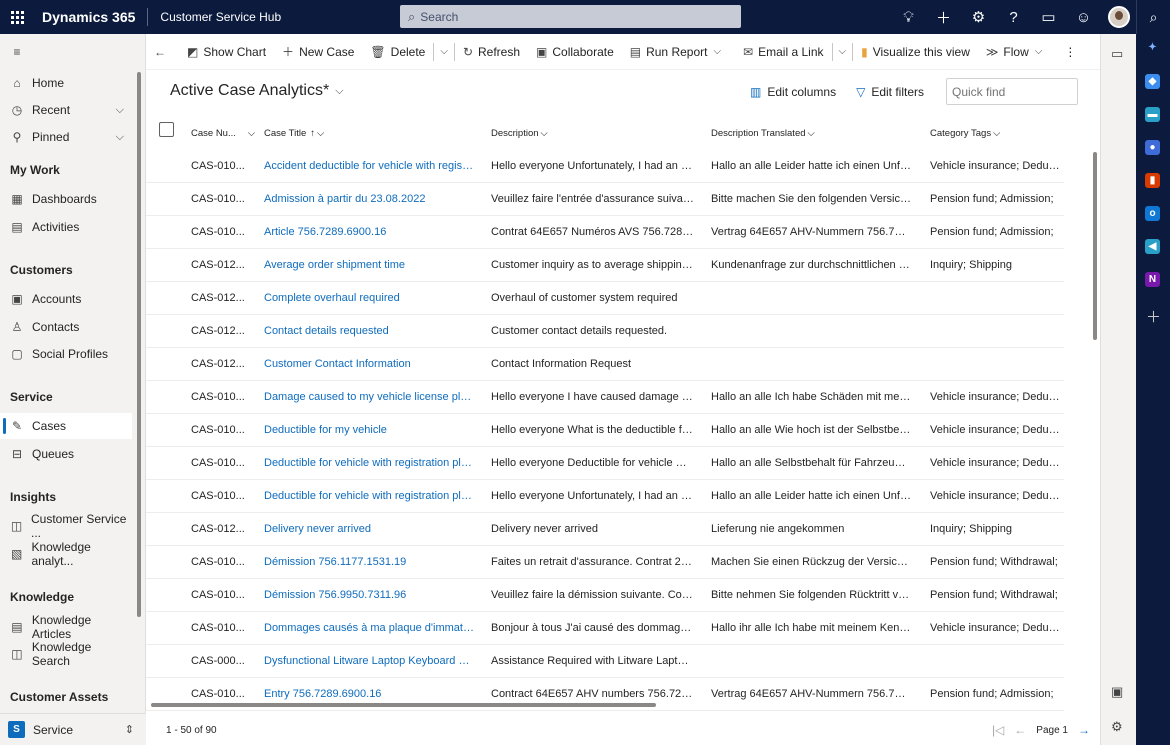 The width and height of the screenshot is (1170, 745). I want to click on case-title-link: Démission 756.1177.1531.19, so click(335, 562).